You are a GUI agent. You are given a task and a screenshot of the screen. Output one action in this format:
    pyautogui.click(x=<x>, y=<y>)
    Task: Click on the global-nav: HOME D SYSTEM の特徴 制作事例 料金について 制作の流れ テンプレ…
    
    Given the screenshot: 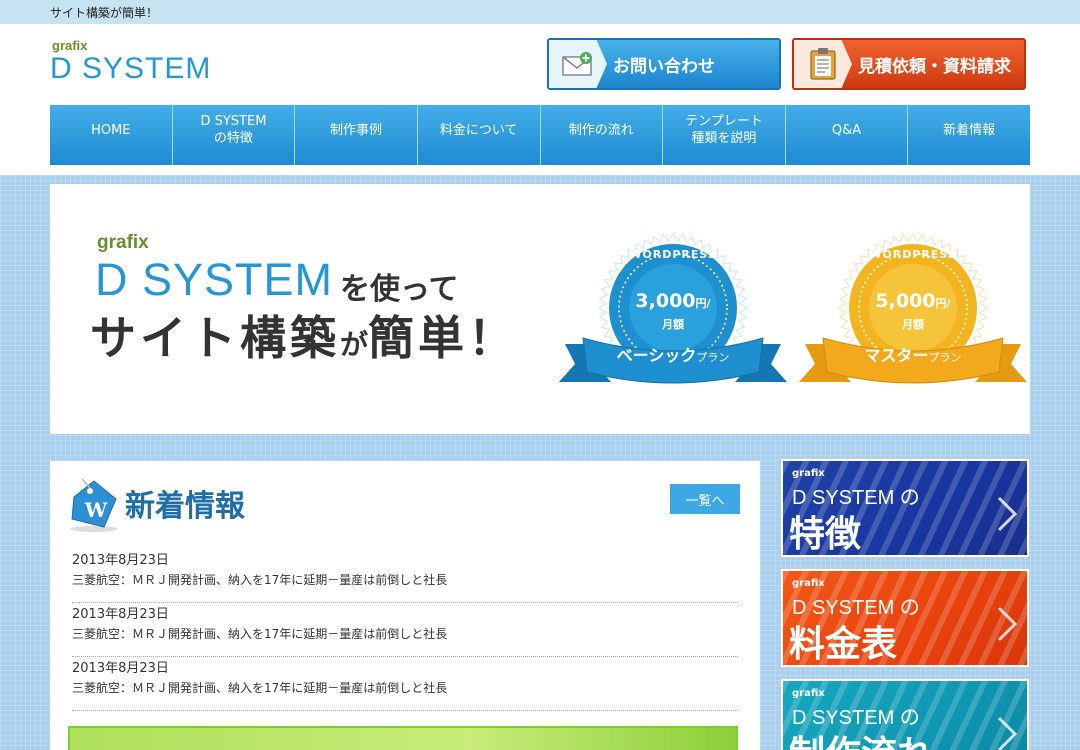 What is the action you would take?
    pyautogui.click(x=540, y=135)
    